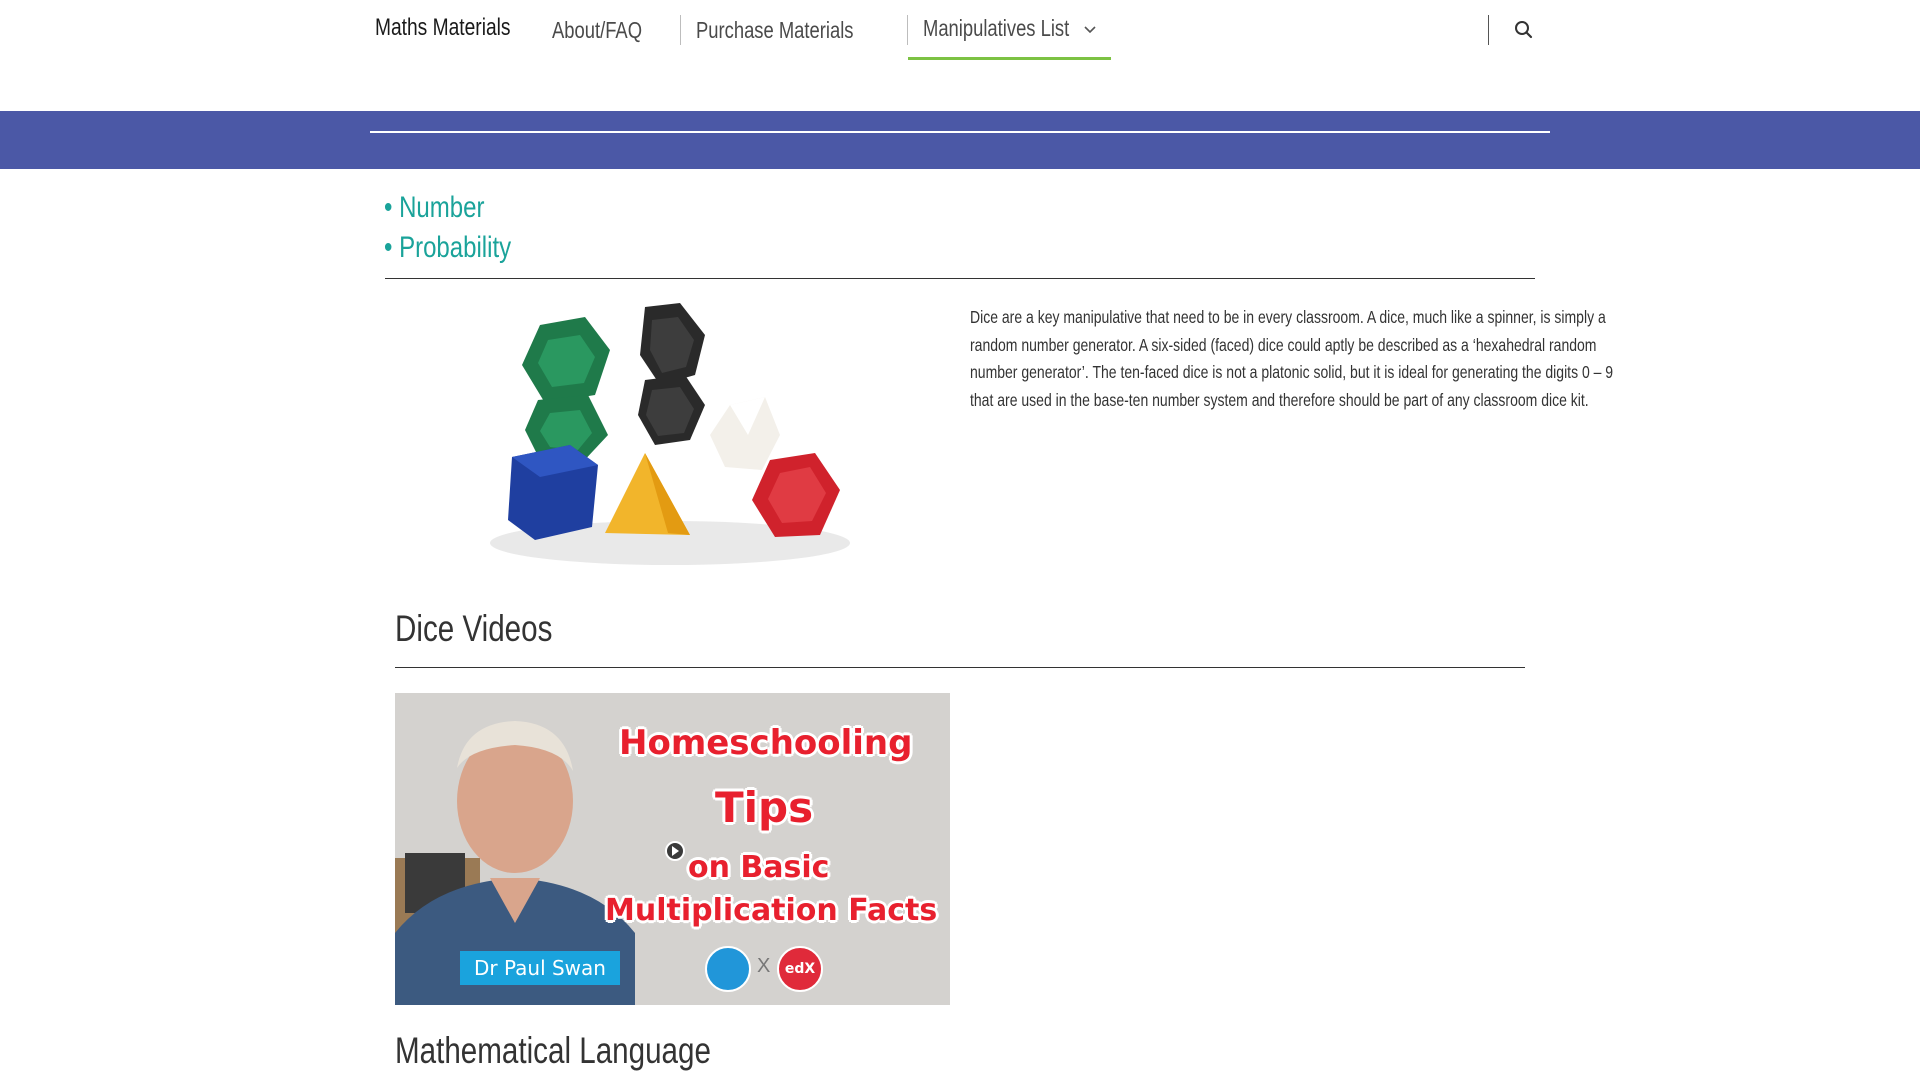 The width and height of the screenshot is (1920, 1080). Describe the element at coordinates (670, 435) in the screenshot. I see `dice-image` at that location.